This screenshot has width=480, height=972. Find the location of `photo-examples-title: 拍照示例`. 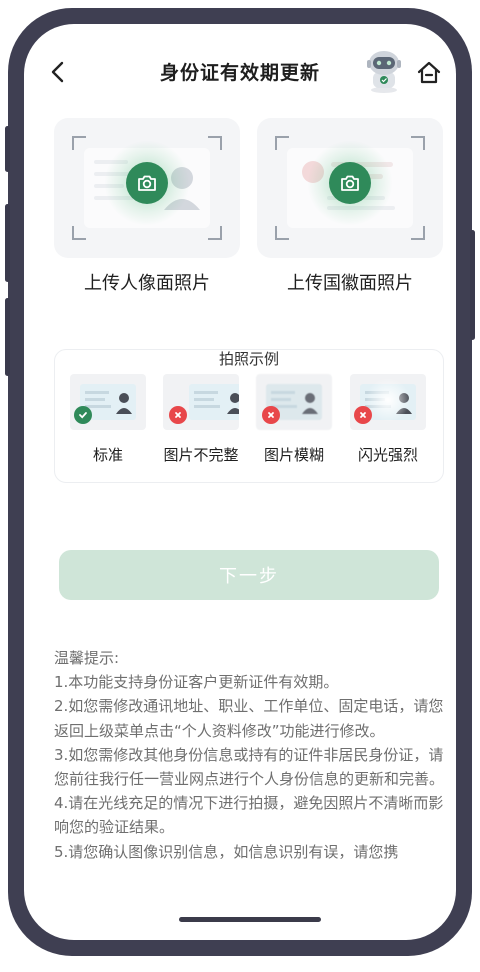

photo-examples-title: 拍照示例 is located at coordinates (249, 358).